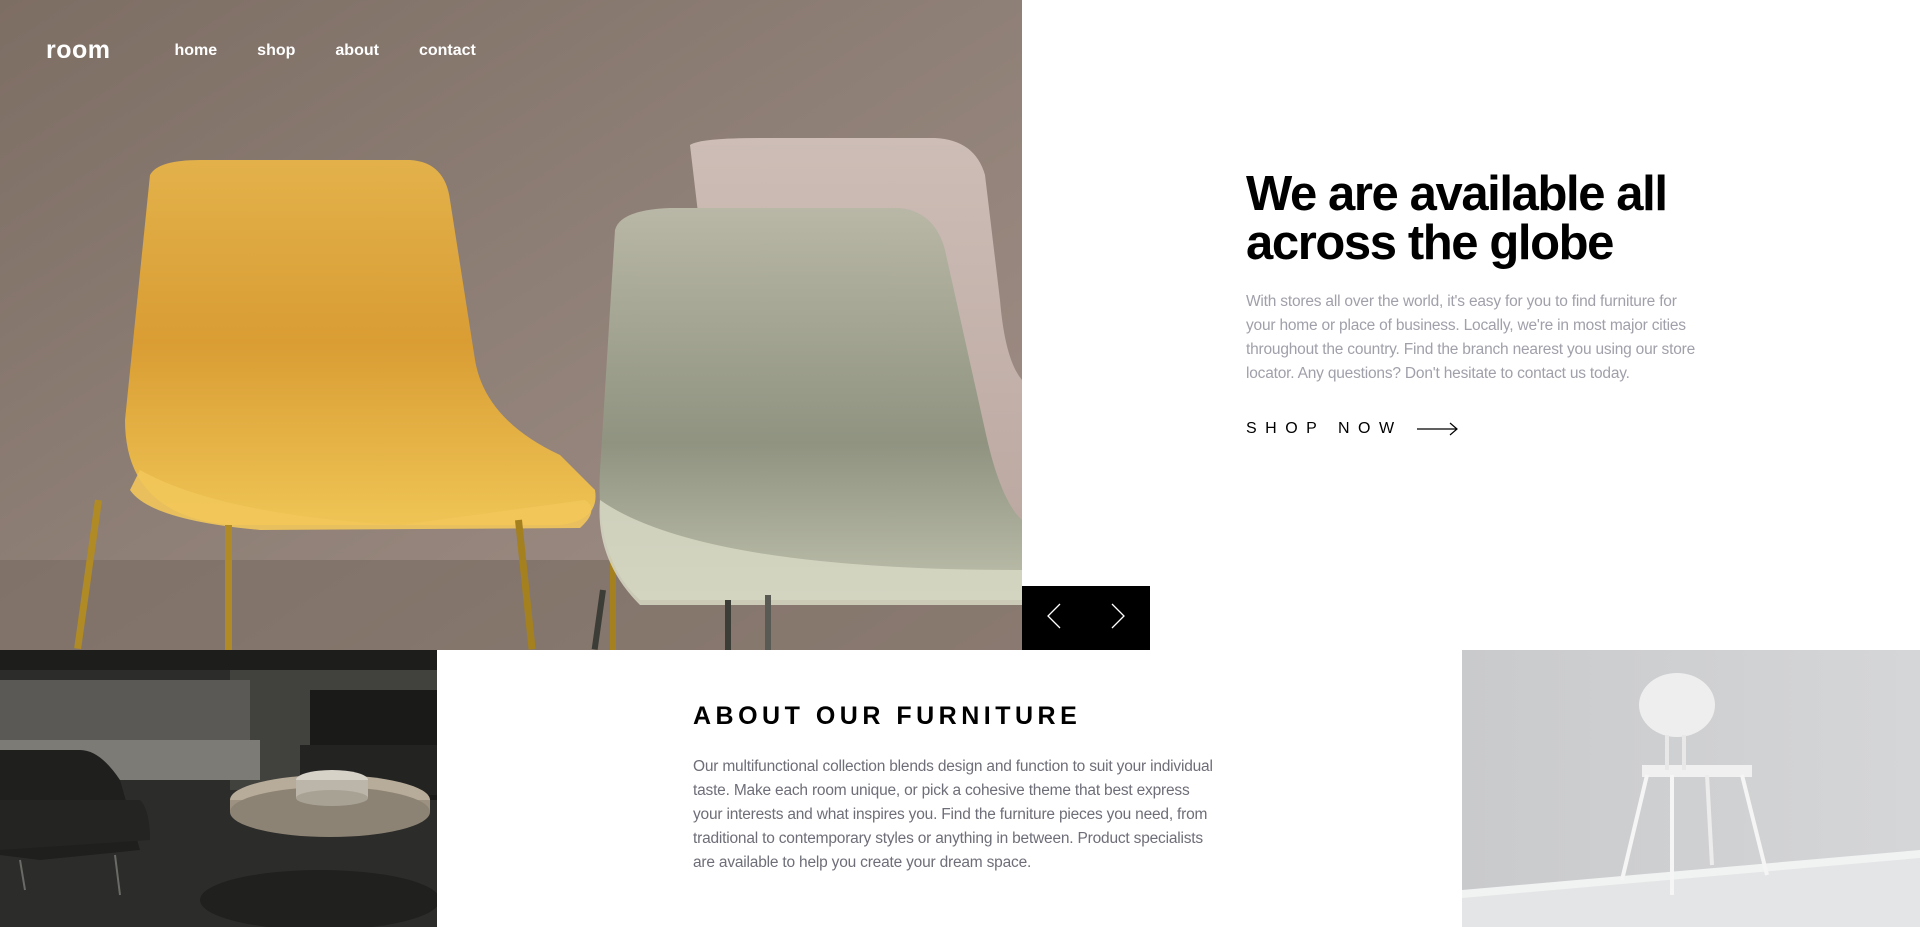 Image resolution: width=1920 pixels, height=927 pixels. I want to click on slider-controls, so click(1086, 618).